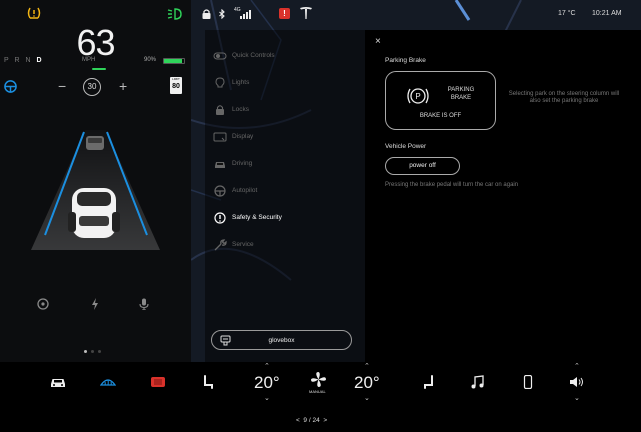 Image resolution: width=641 pixels, height=432 pixels. I want to click on bulb-icon, so click(220, 82).